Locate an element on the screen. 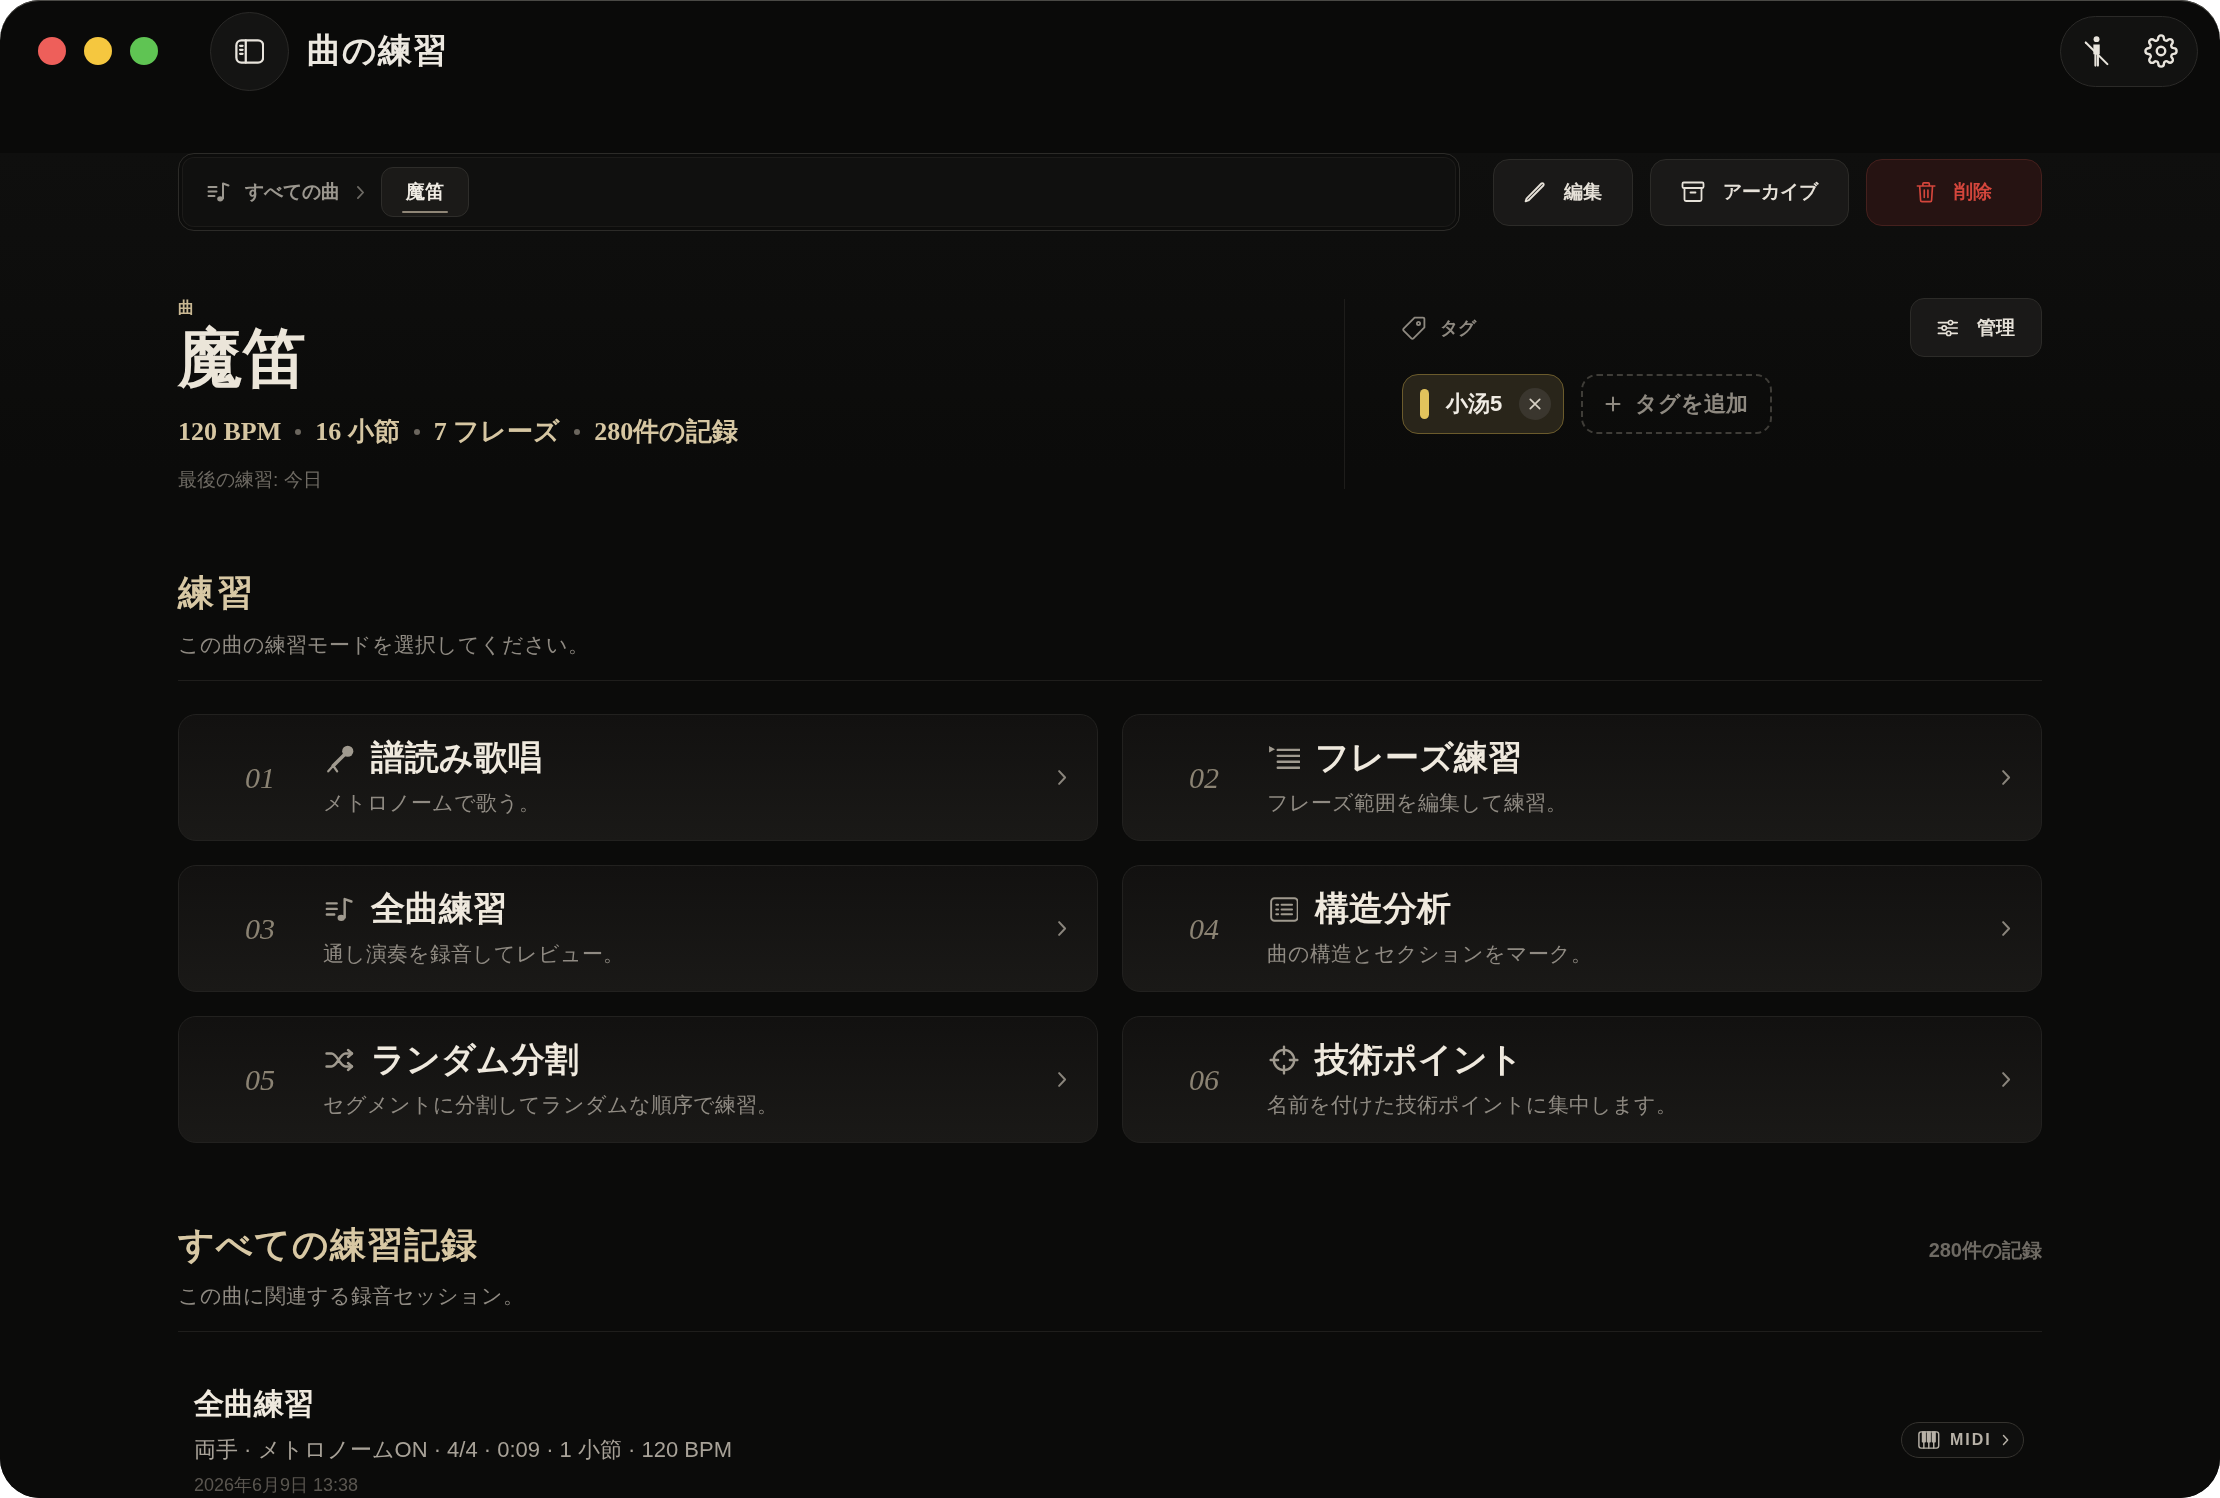  song-stat: 16 小節 is located at coordinates (357, 432).